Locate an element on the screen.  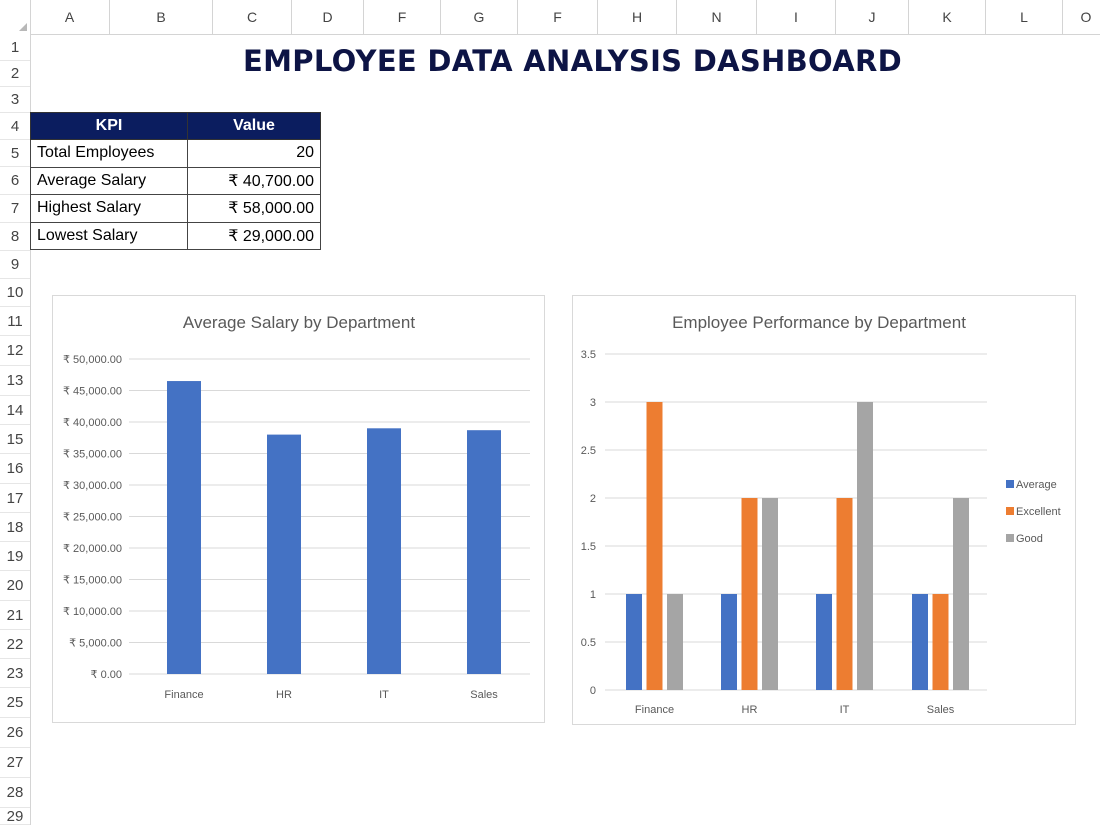
y-tick-label: ₹ 45,000.00 is located at coordinates (92, 392).